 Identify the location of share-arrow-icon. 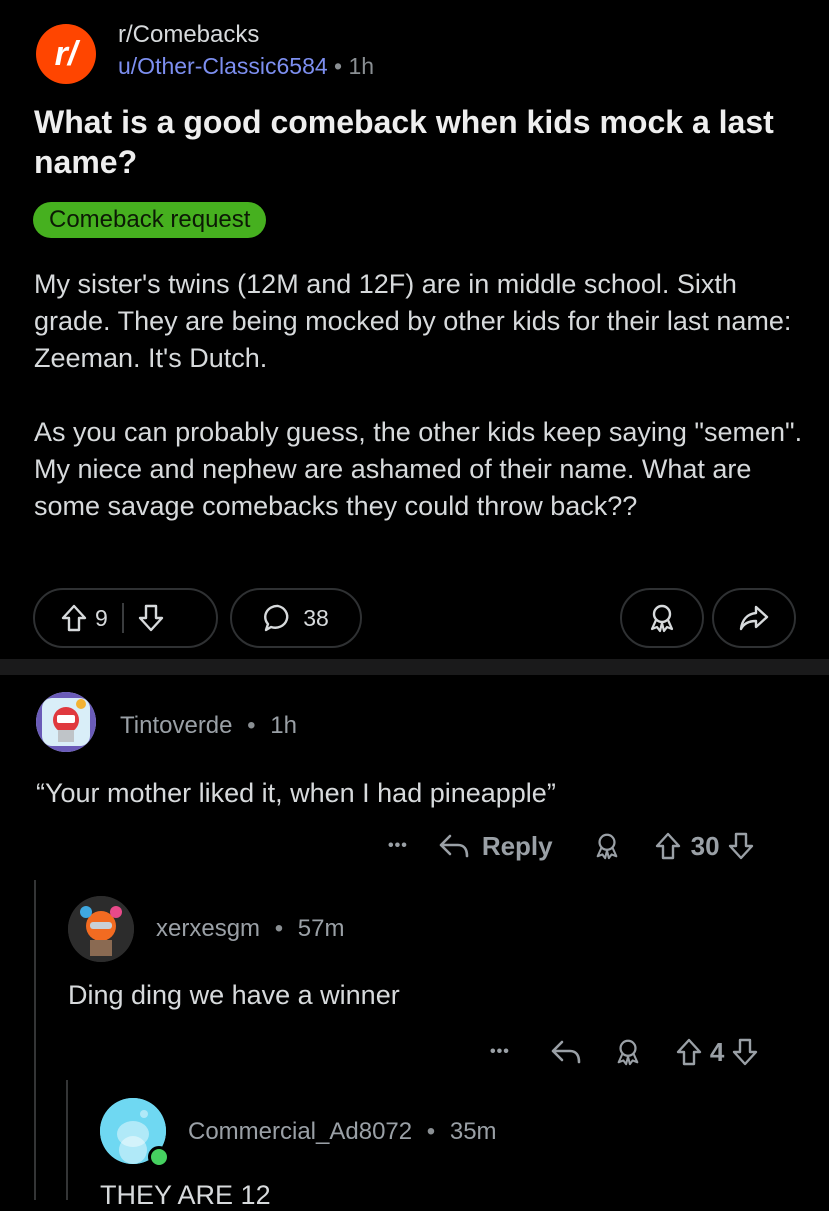
(754, 618).